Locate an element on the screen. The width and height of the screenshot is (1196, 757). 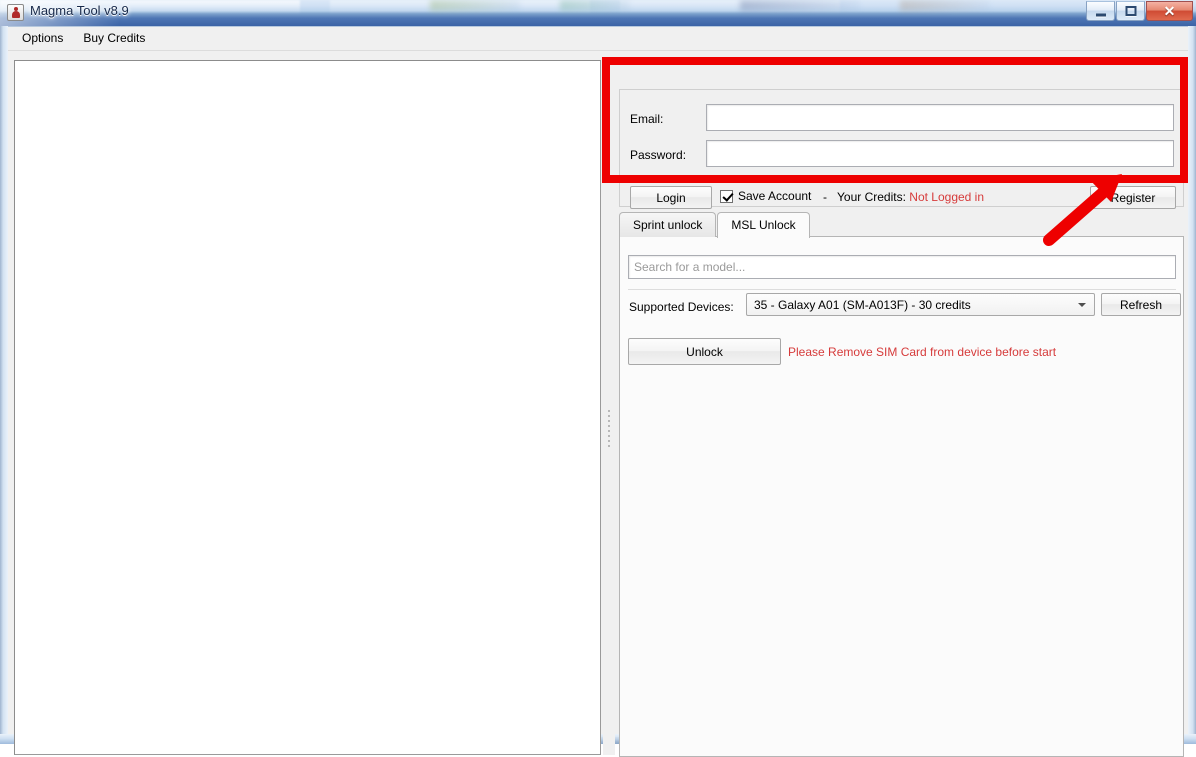
save-account-row: Save Account is located at coordinates (765, 196).